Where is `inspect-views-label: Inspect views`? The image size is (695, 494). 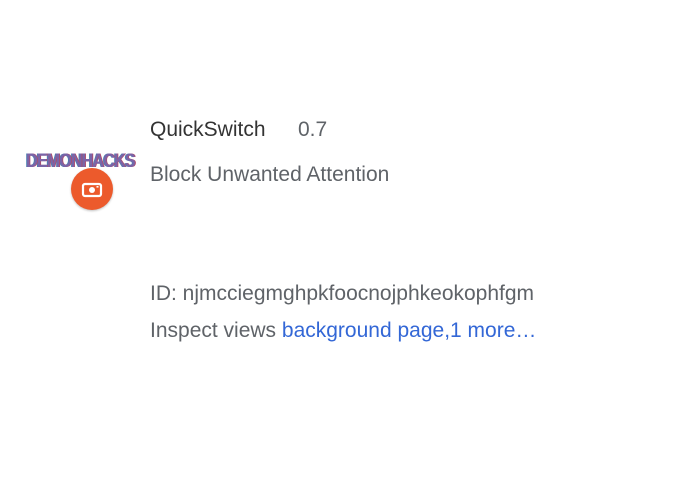
inspect-views-label: Inspect views is located at coordinates (216, 330).